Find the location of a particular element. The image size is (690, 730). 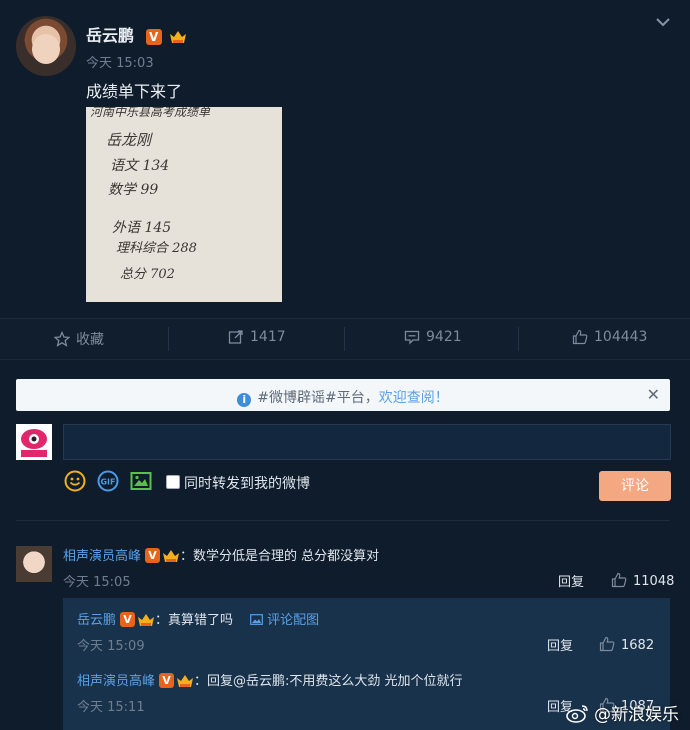

like-button: 104443 is located at coordinates (609, 337).